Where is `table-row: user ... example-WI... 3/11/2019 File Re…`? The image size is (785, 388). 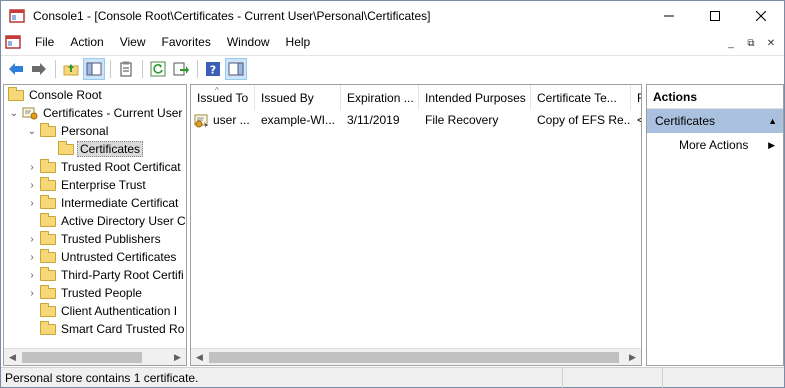 table-row: user ... example-WI... 3/11/2019 File Re… is located at coordinates (416, 120).